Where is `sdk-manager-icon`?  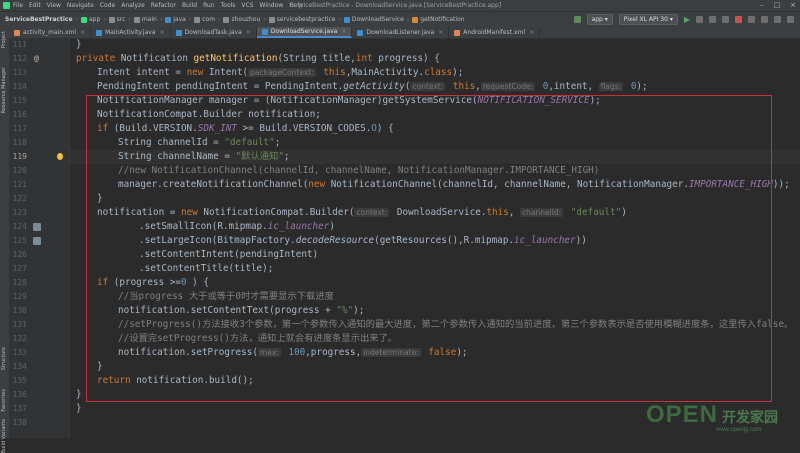
sdk-manager-icon is located at coordinates (777, 19).